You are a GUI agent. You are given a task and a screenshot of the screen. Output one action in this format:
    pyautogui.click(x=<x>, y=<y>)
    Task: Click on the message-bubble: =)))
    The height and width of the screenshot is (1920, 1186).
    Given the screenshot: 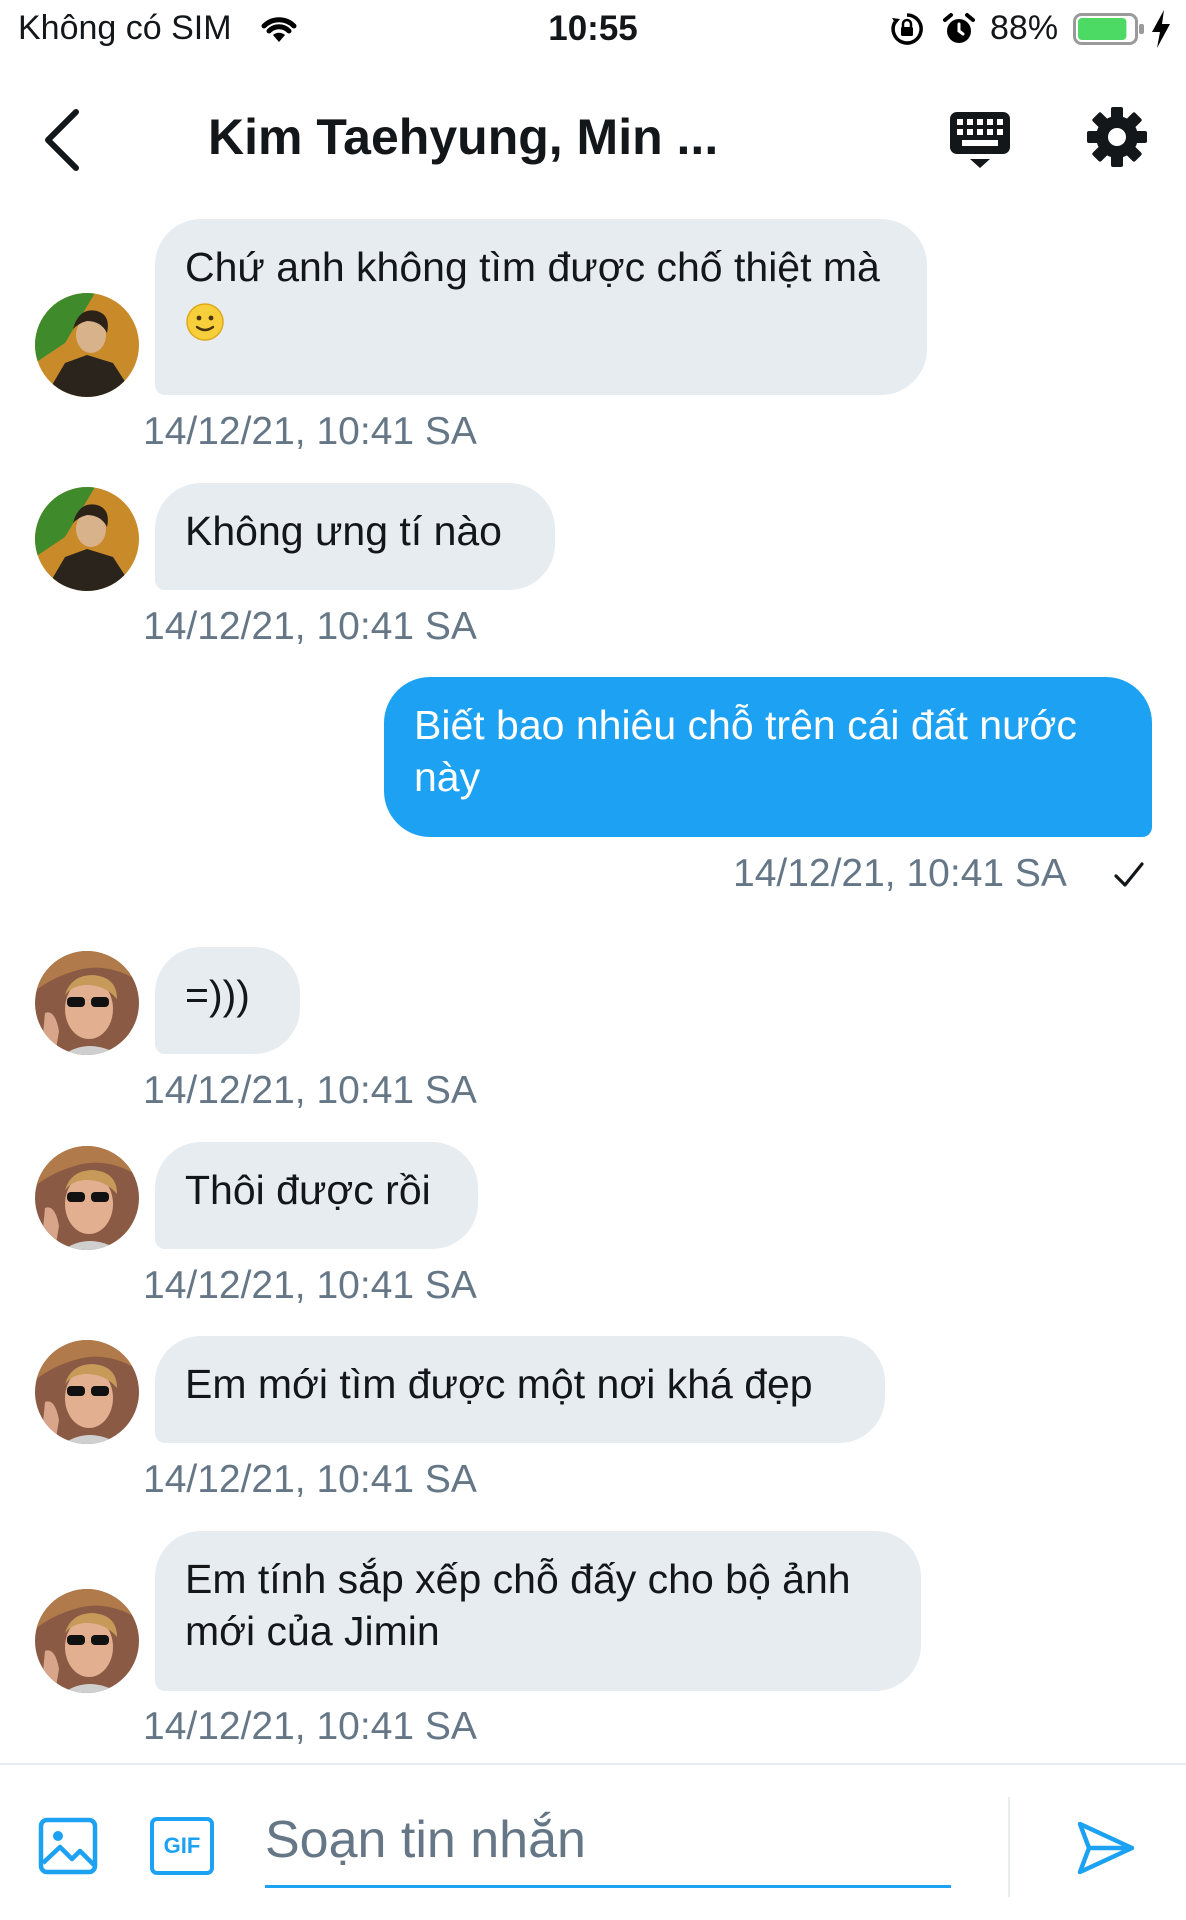 What is the action you would take?
    pyautogui.click(x=227, y=1000)
    